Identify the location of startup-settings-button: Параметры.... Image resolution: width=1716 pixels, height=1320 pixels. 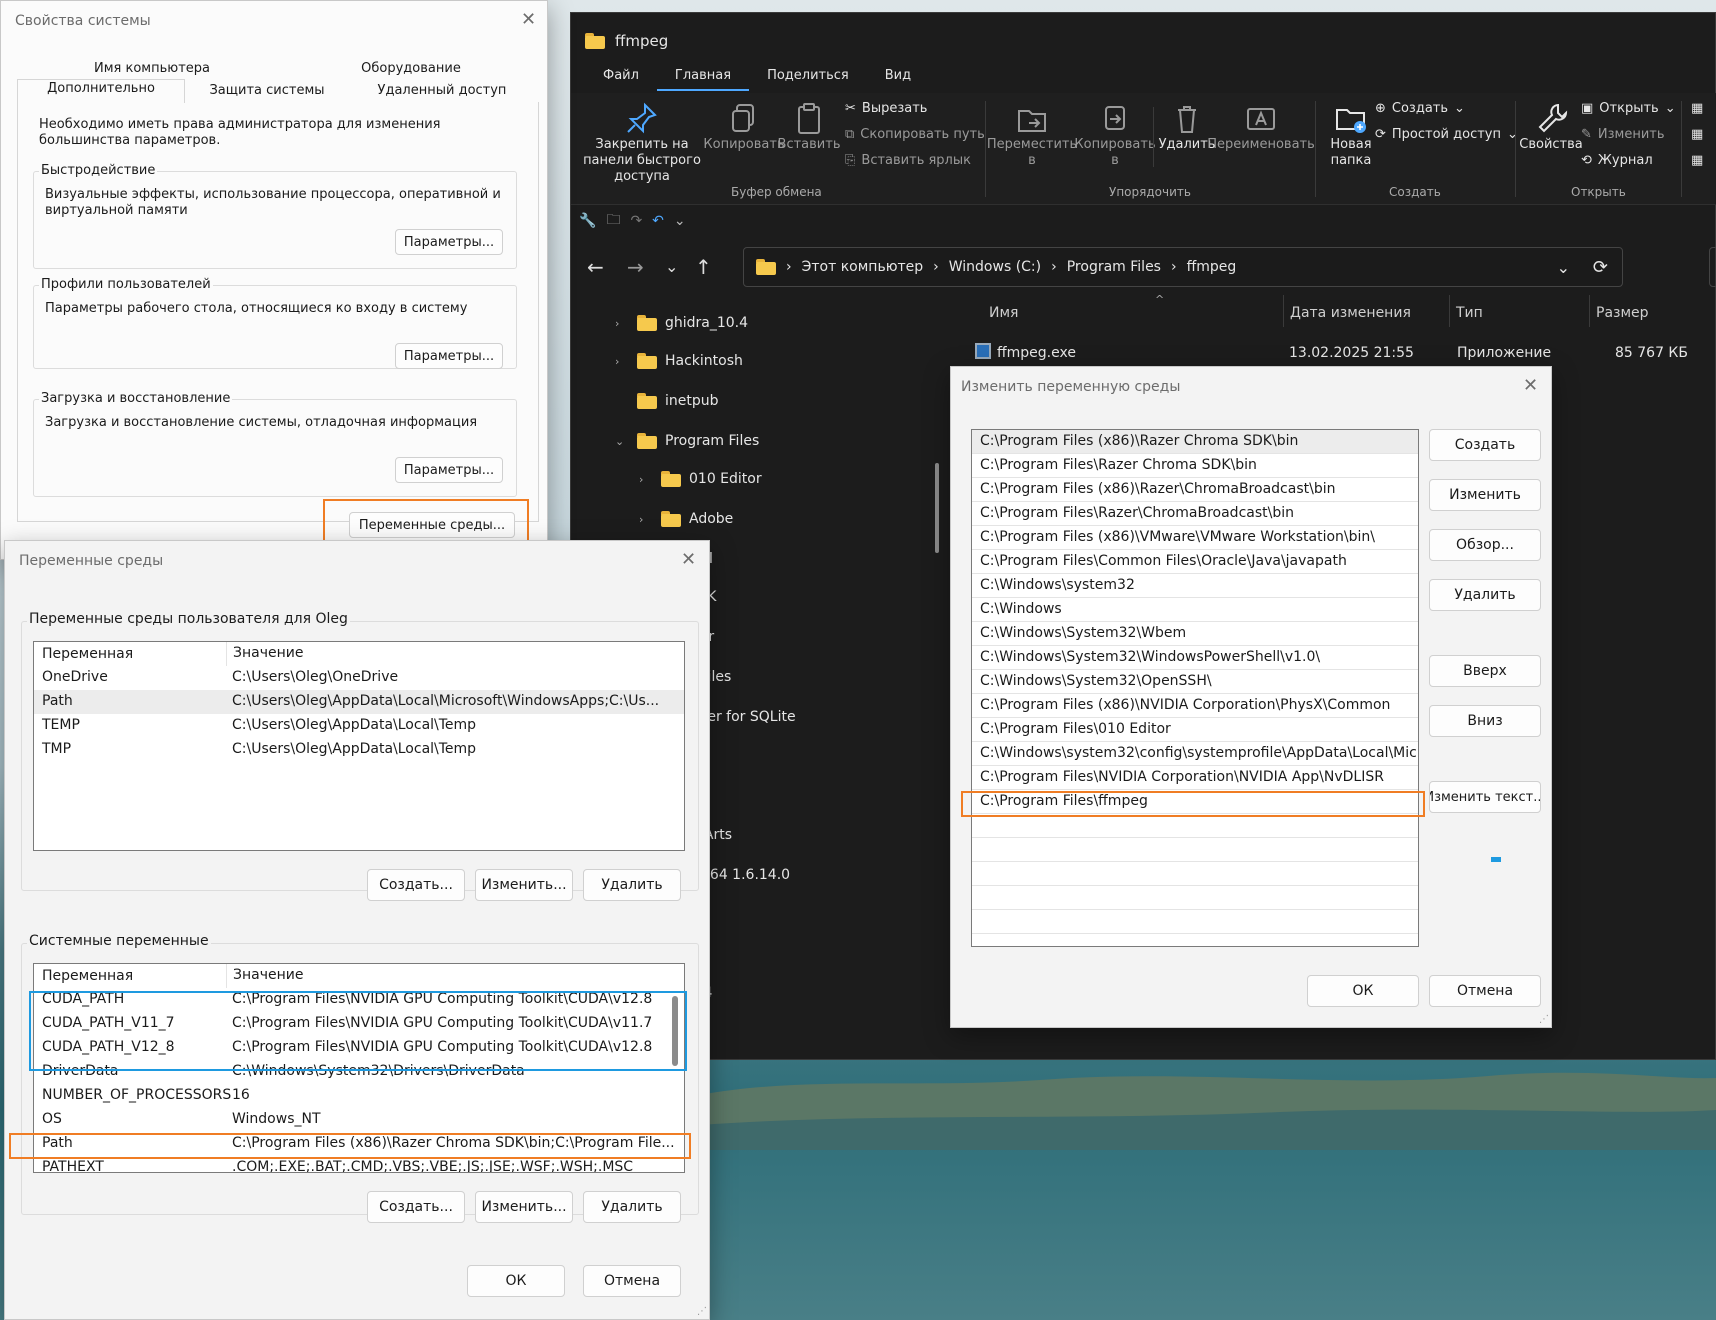
(449, 470).